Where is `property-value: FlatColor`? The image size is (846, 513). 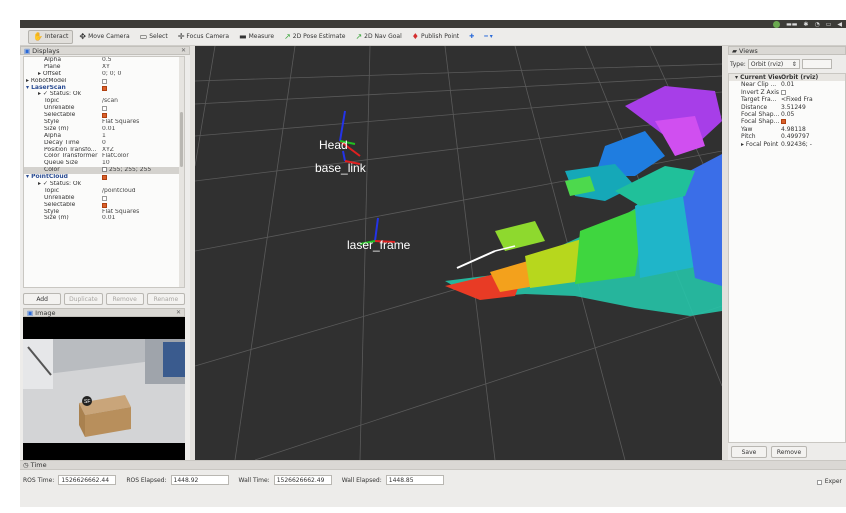 property-value: FlatColor is located at coordinates (143, 156).